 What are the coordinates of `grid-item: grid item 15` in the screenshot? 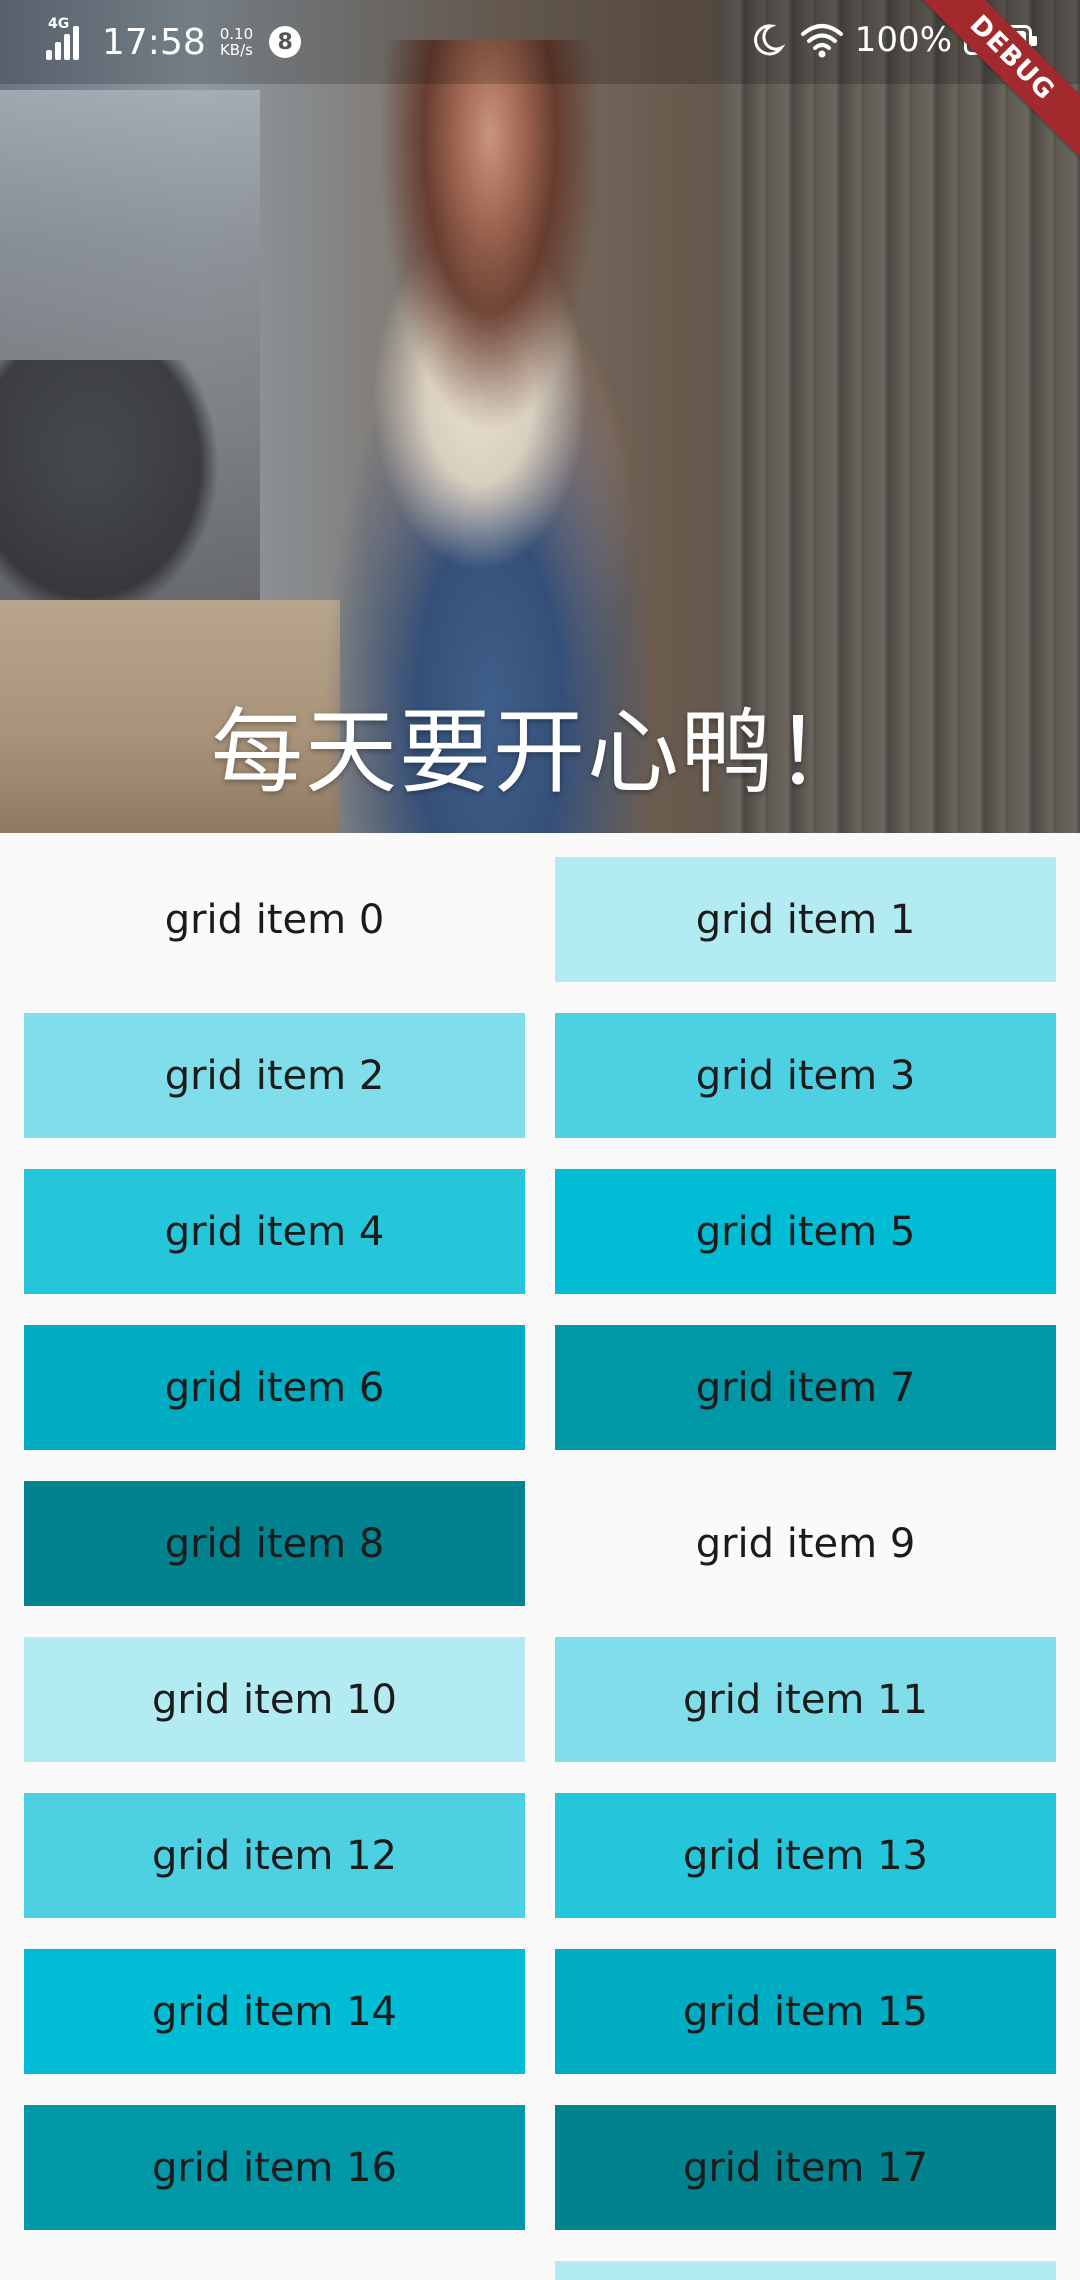 It's located at (805, 2011).